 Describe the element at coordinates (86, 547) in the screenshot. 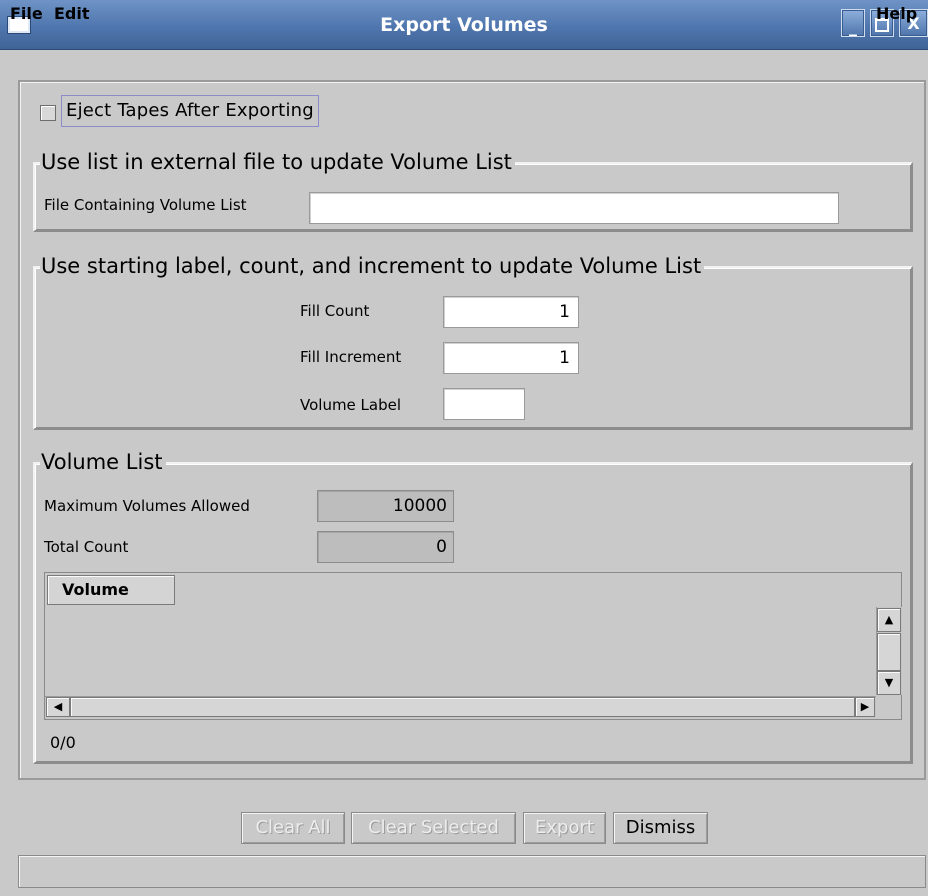

I see `total-count-label: Total Count` at that location.